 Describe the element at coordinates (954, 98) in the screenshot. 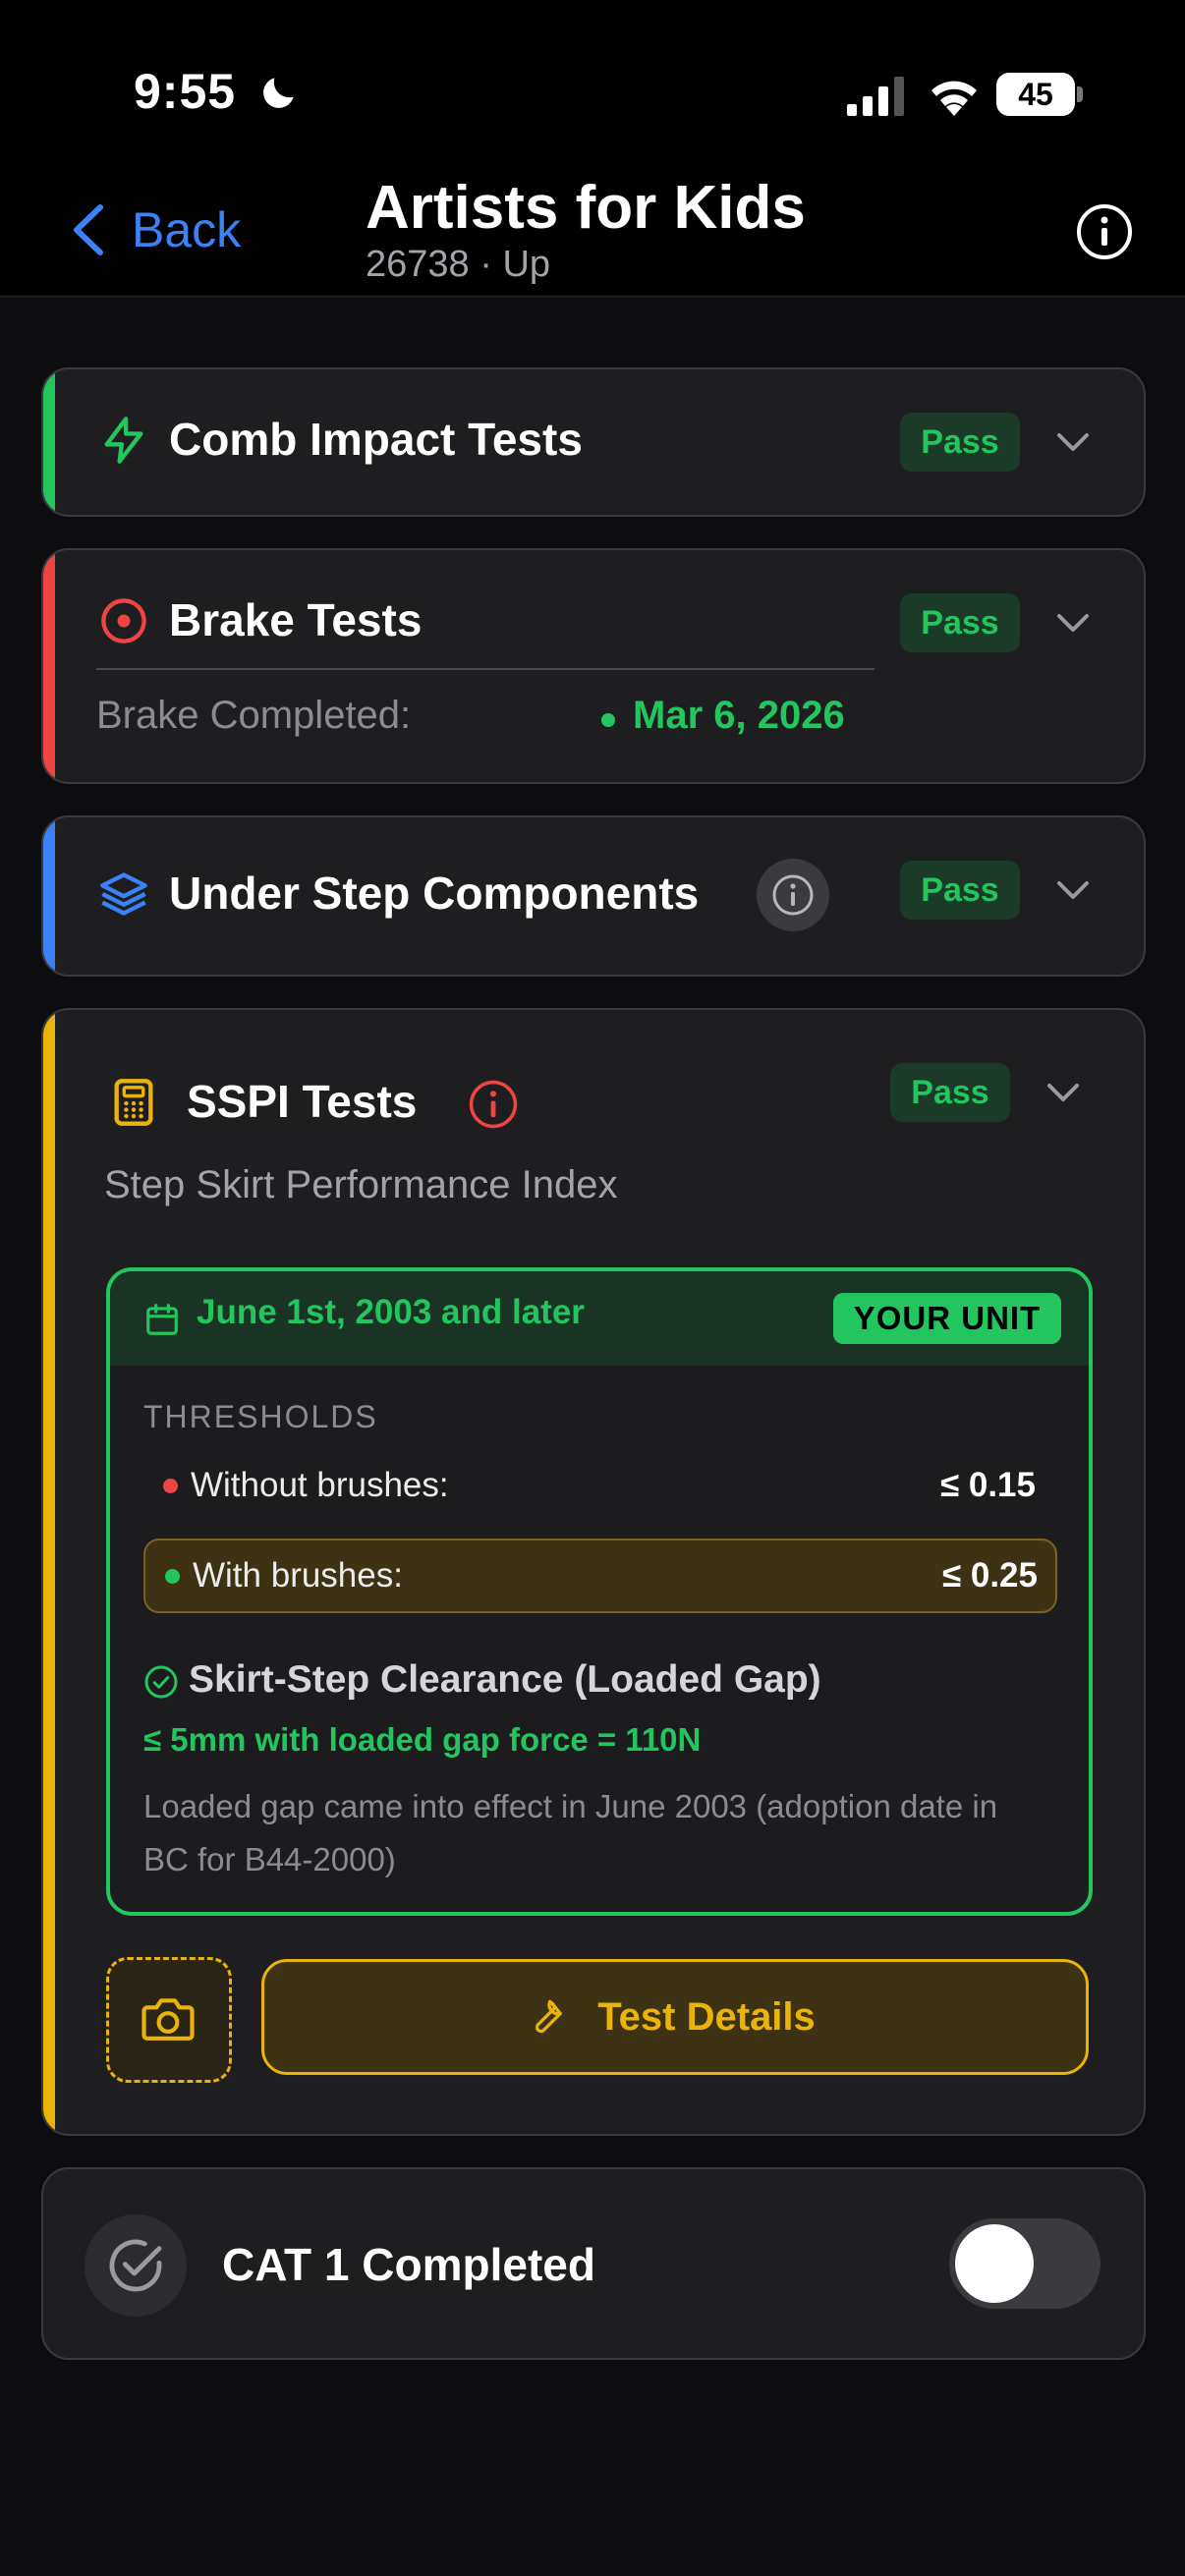

I see `wifi-icon` at that location.